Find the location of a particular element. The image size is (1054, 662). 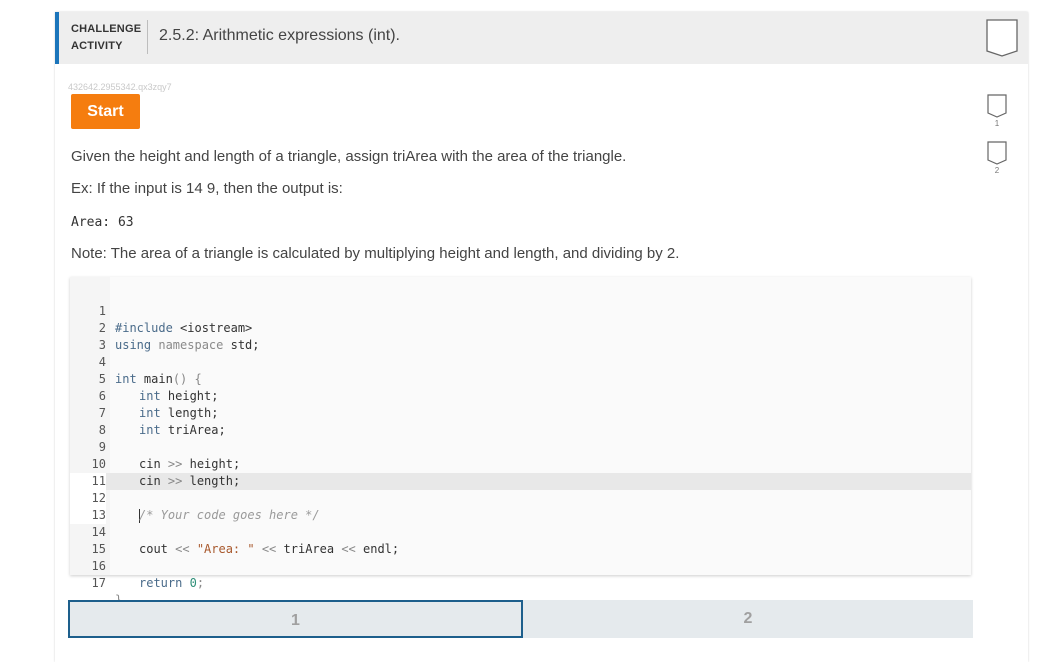

code-line: 4 int main() { is located at coordinates (136, 361).